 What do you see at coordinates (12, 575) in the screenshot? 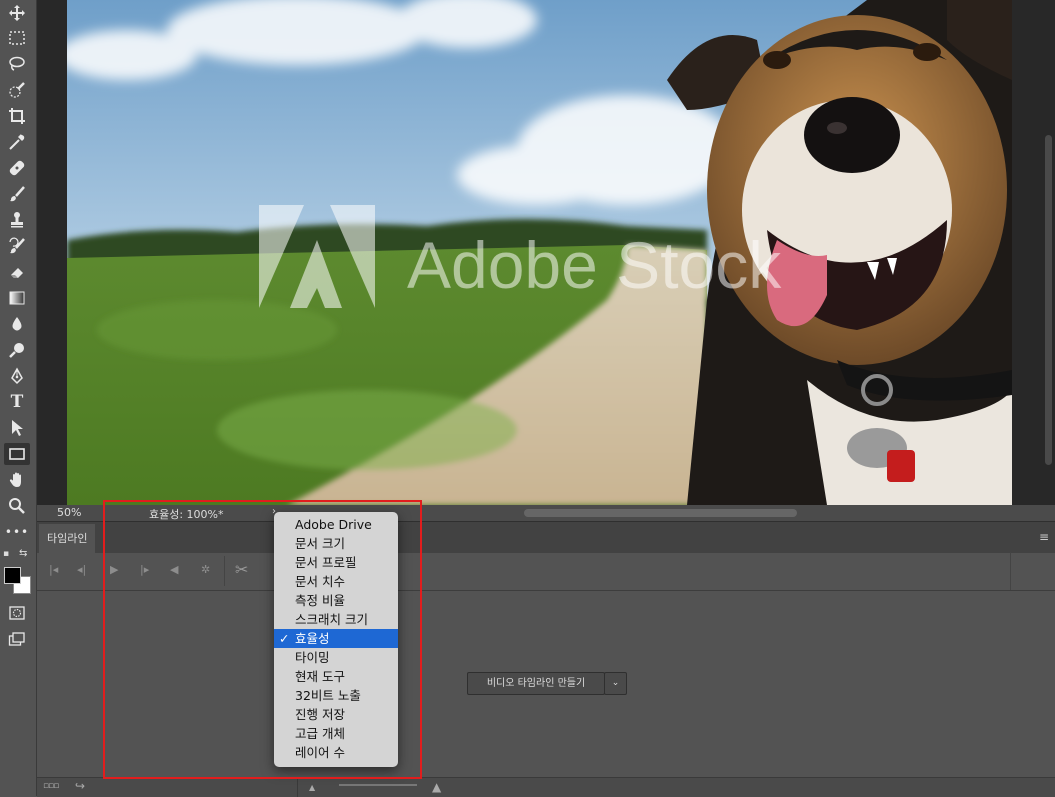
I see `foreground-color-swatch` at bounding box center [12, 575].